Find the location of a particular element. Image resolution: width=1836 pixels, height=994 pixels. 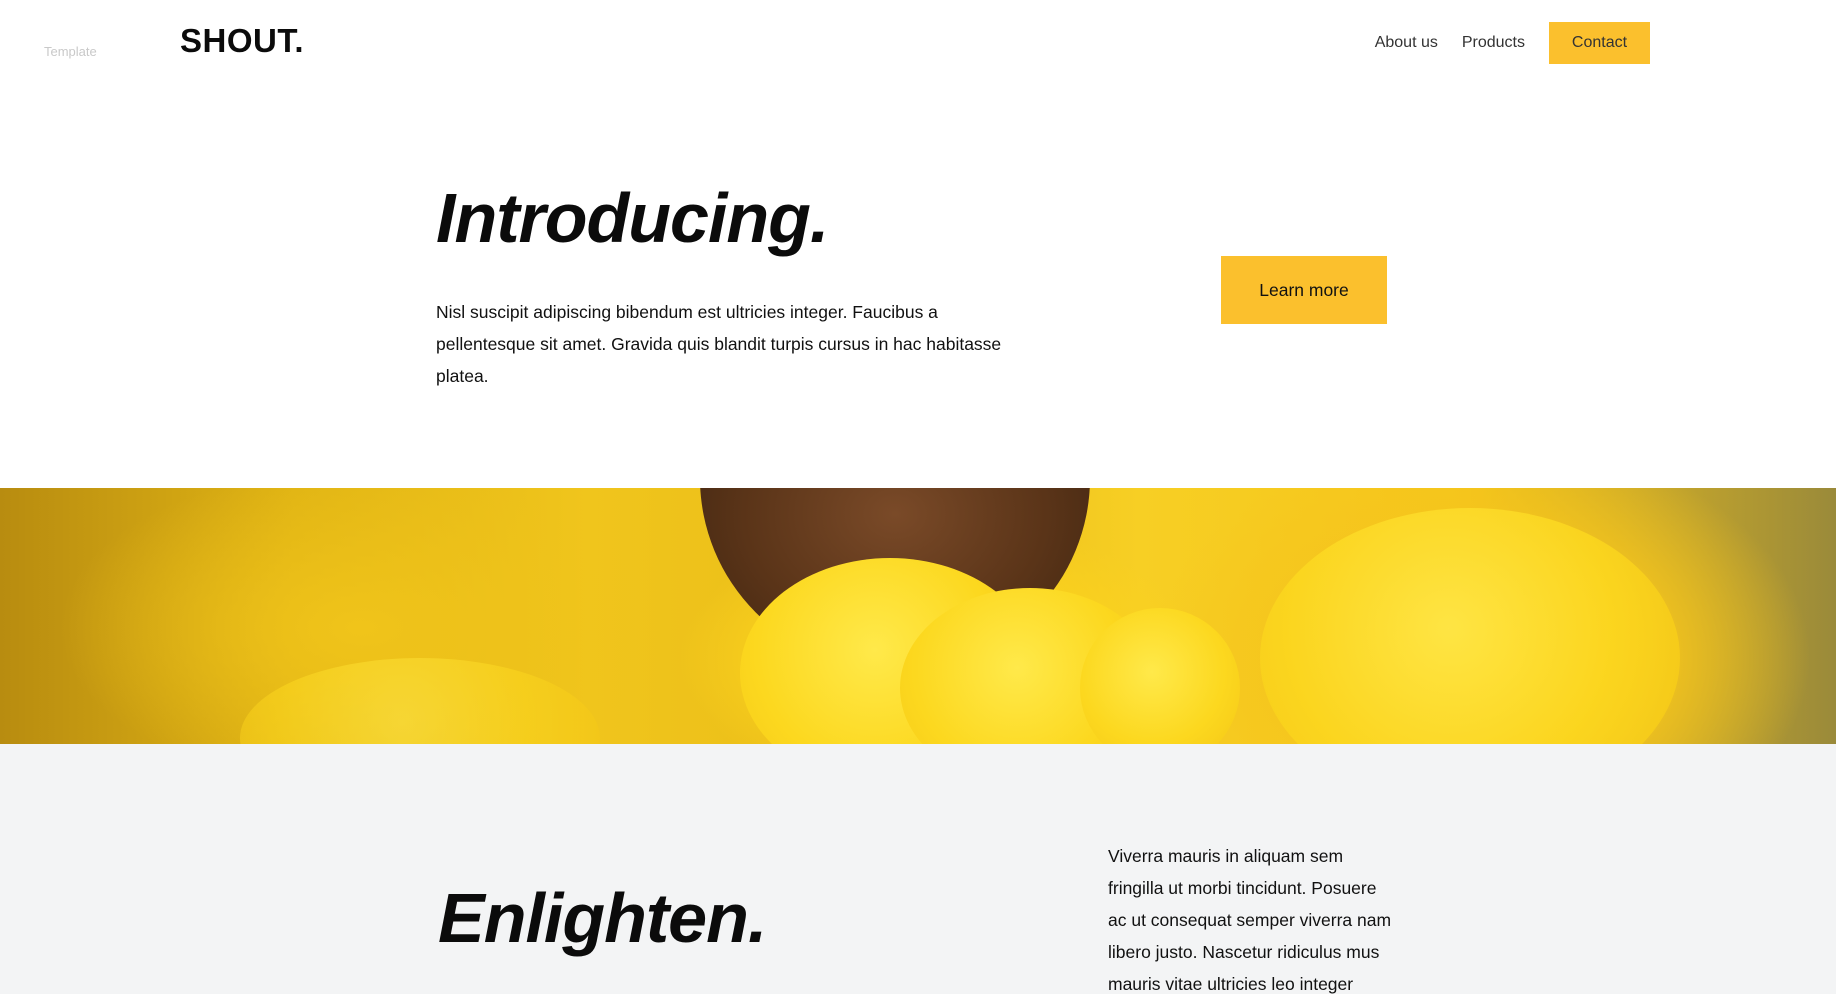

hero-title: Introducing. is located at coordinates (632, 218).